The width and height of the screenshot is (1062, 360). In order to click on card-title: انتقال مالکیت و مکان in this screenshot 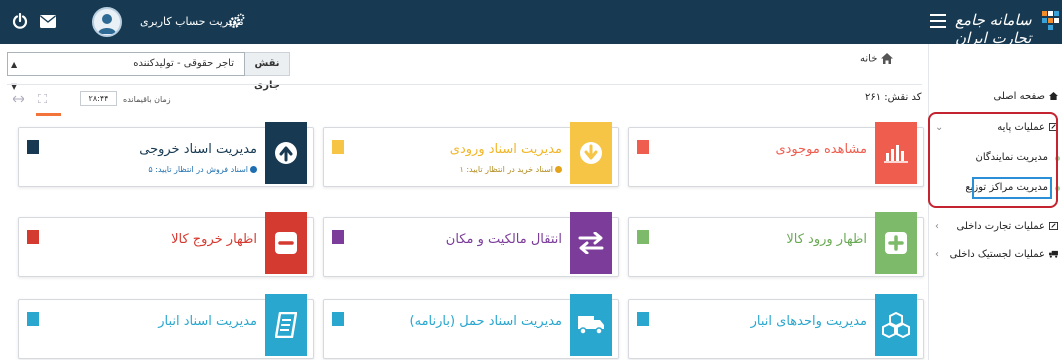, I will do `click(503, 239)`.